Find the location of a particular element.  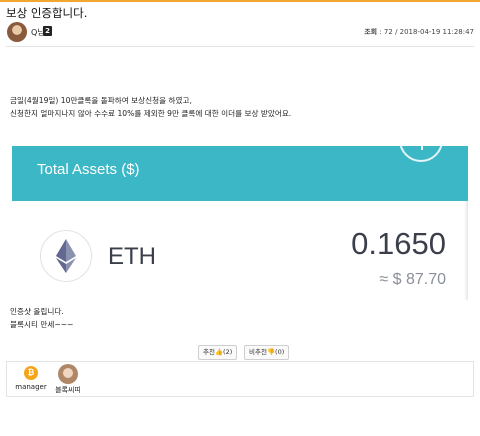

post-footer-line-2: 블록시티 만세~~~ is located at coordinates (42, 324).